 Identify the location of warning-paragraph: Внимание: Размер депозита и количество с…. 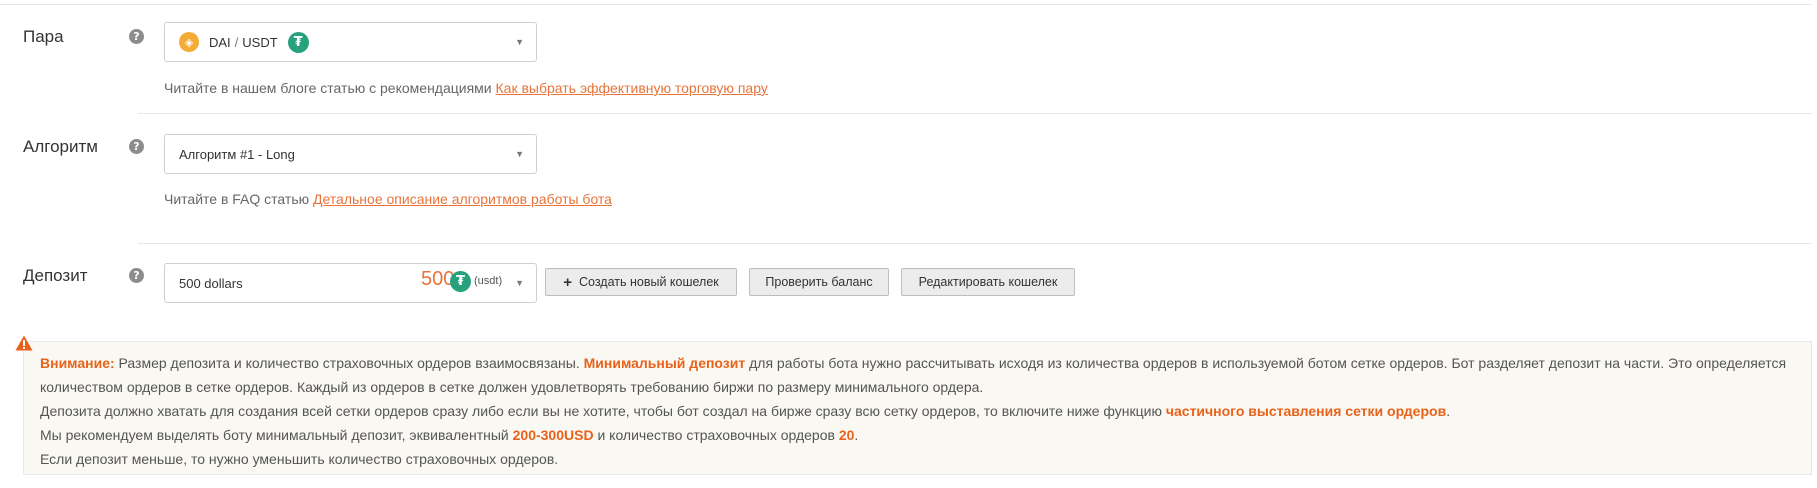
(917, 375).